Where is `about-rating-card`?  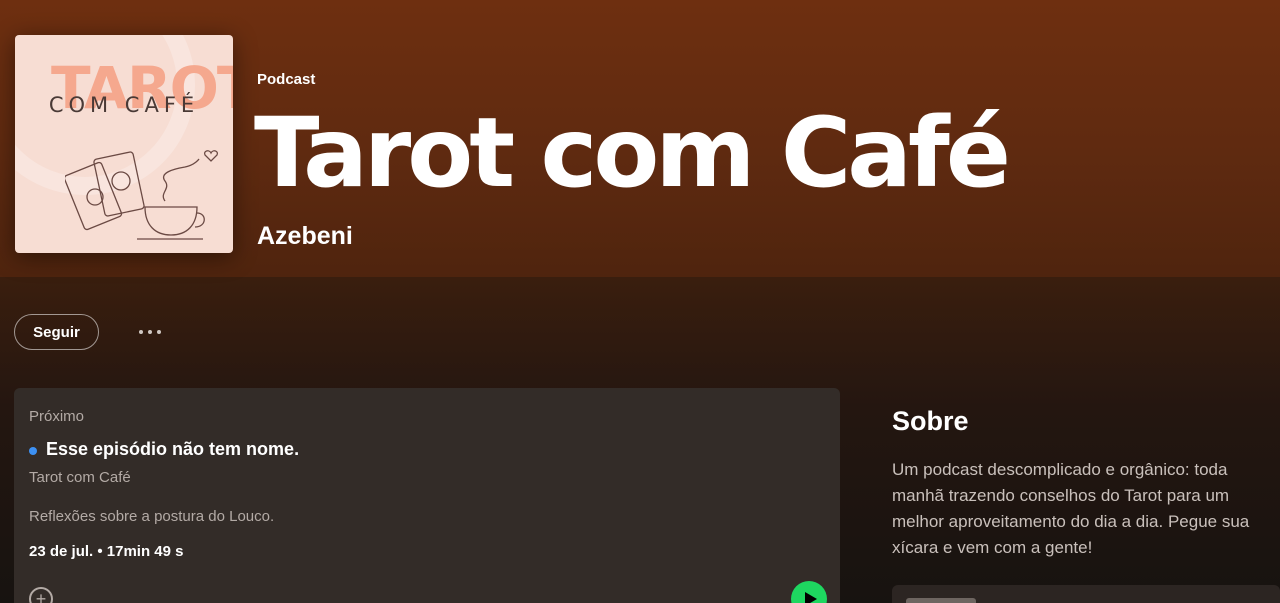 about-rating-card is located at coordinates (1086, 594).